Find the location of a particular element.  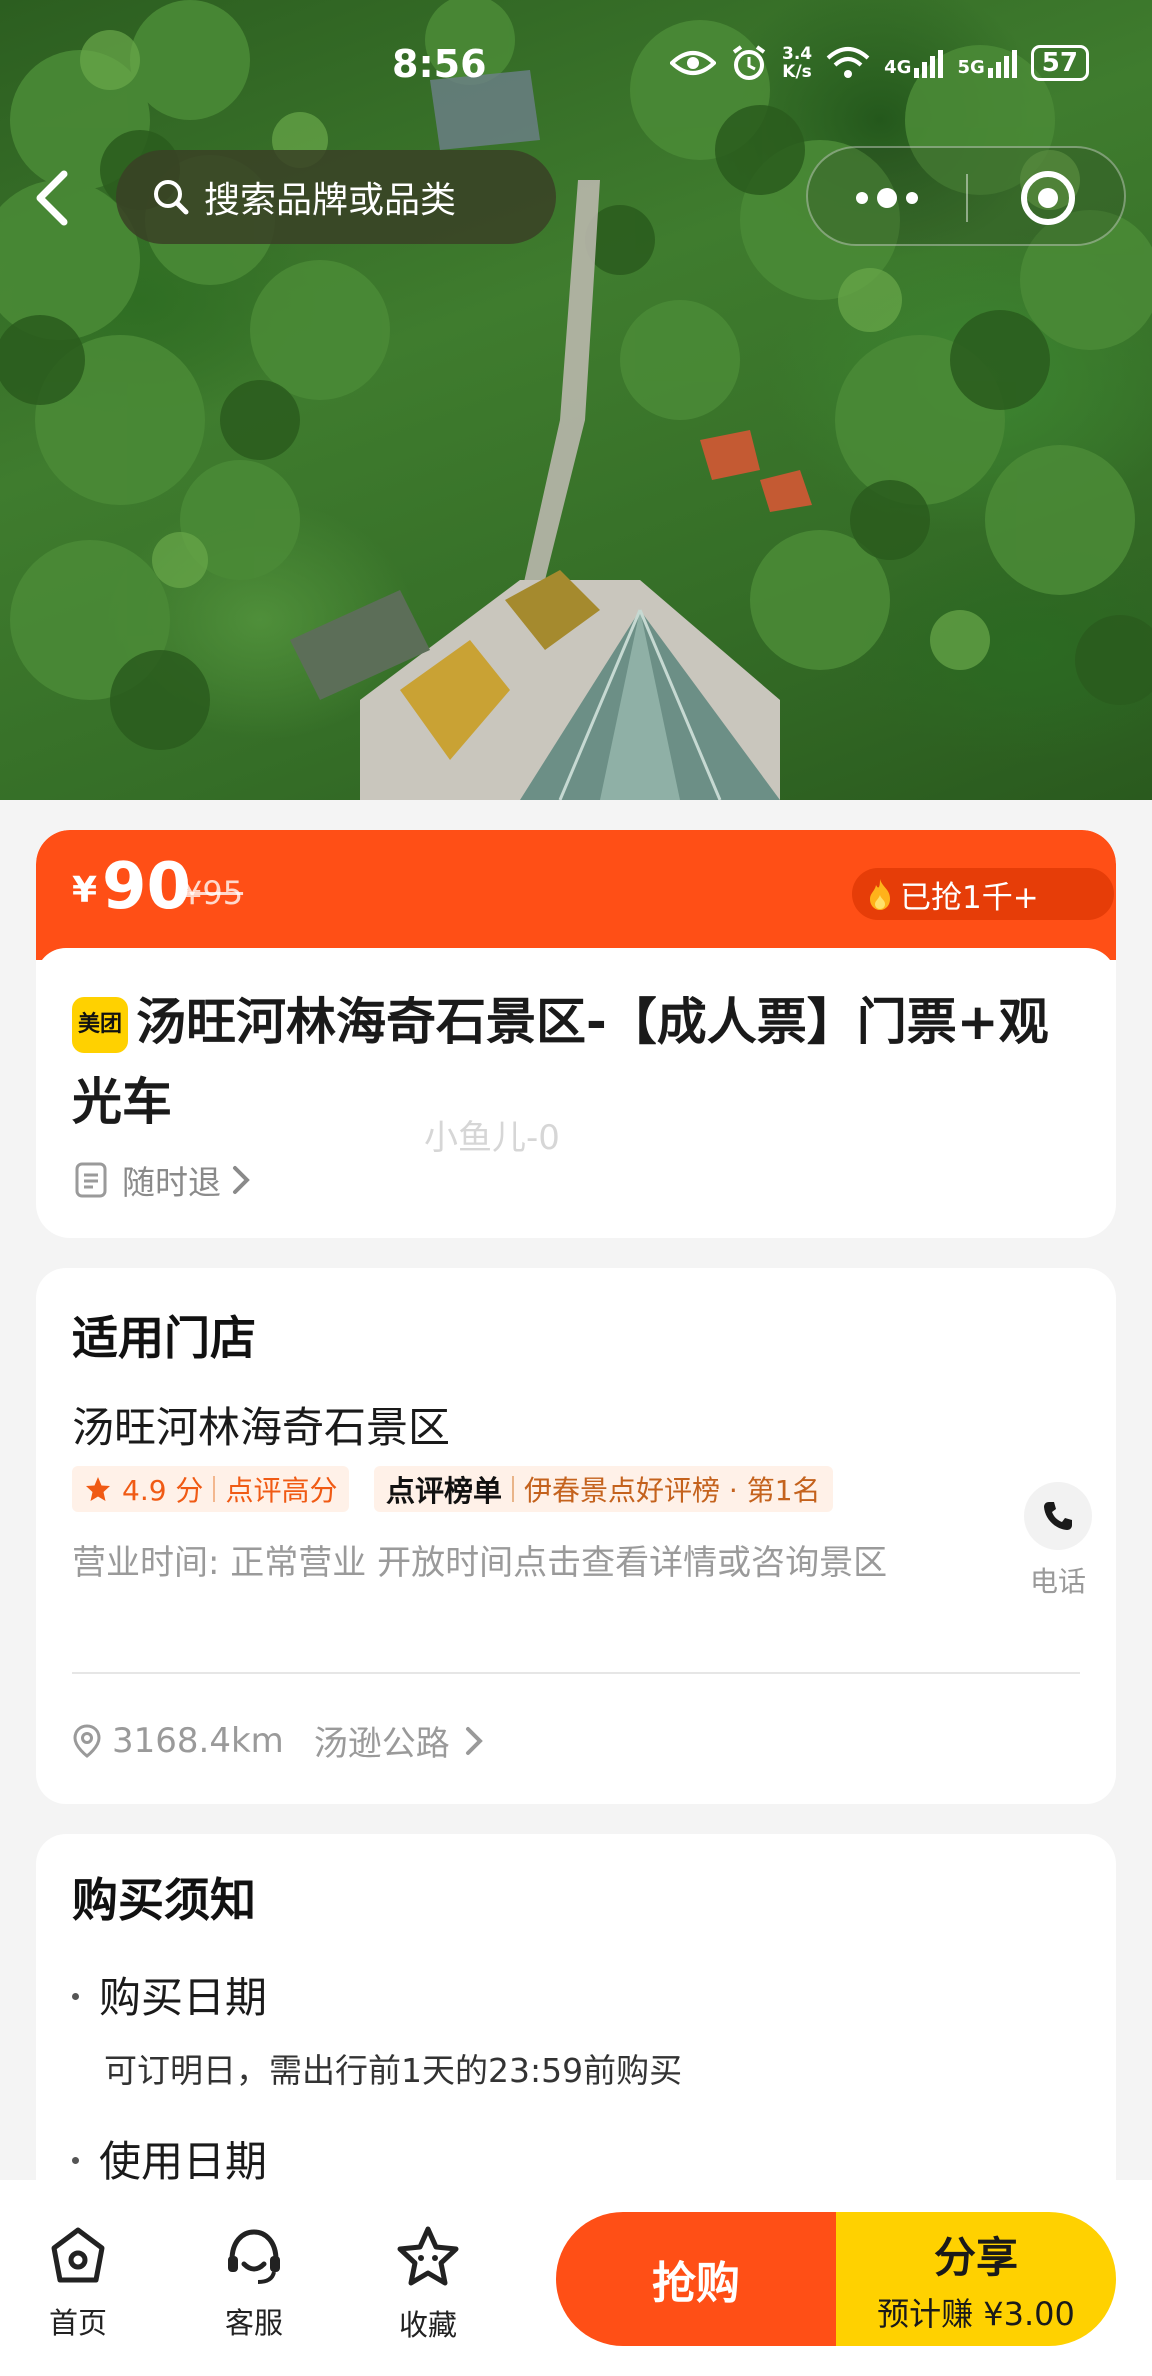

ranking-brand: 点评榜单 is located at coordinates (444, 1491).